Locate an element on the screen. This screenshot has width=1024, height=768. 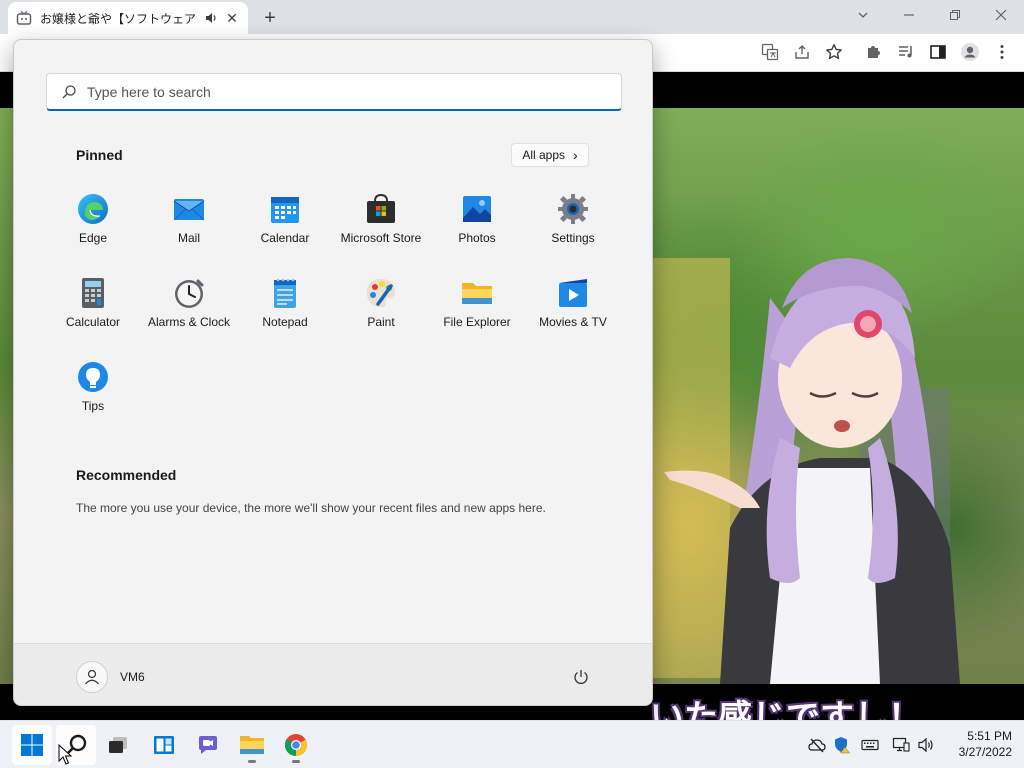
user-name: VM6 is located at coordinates (132, 677).